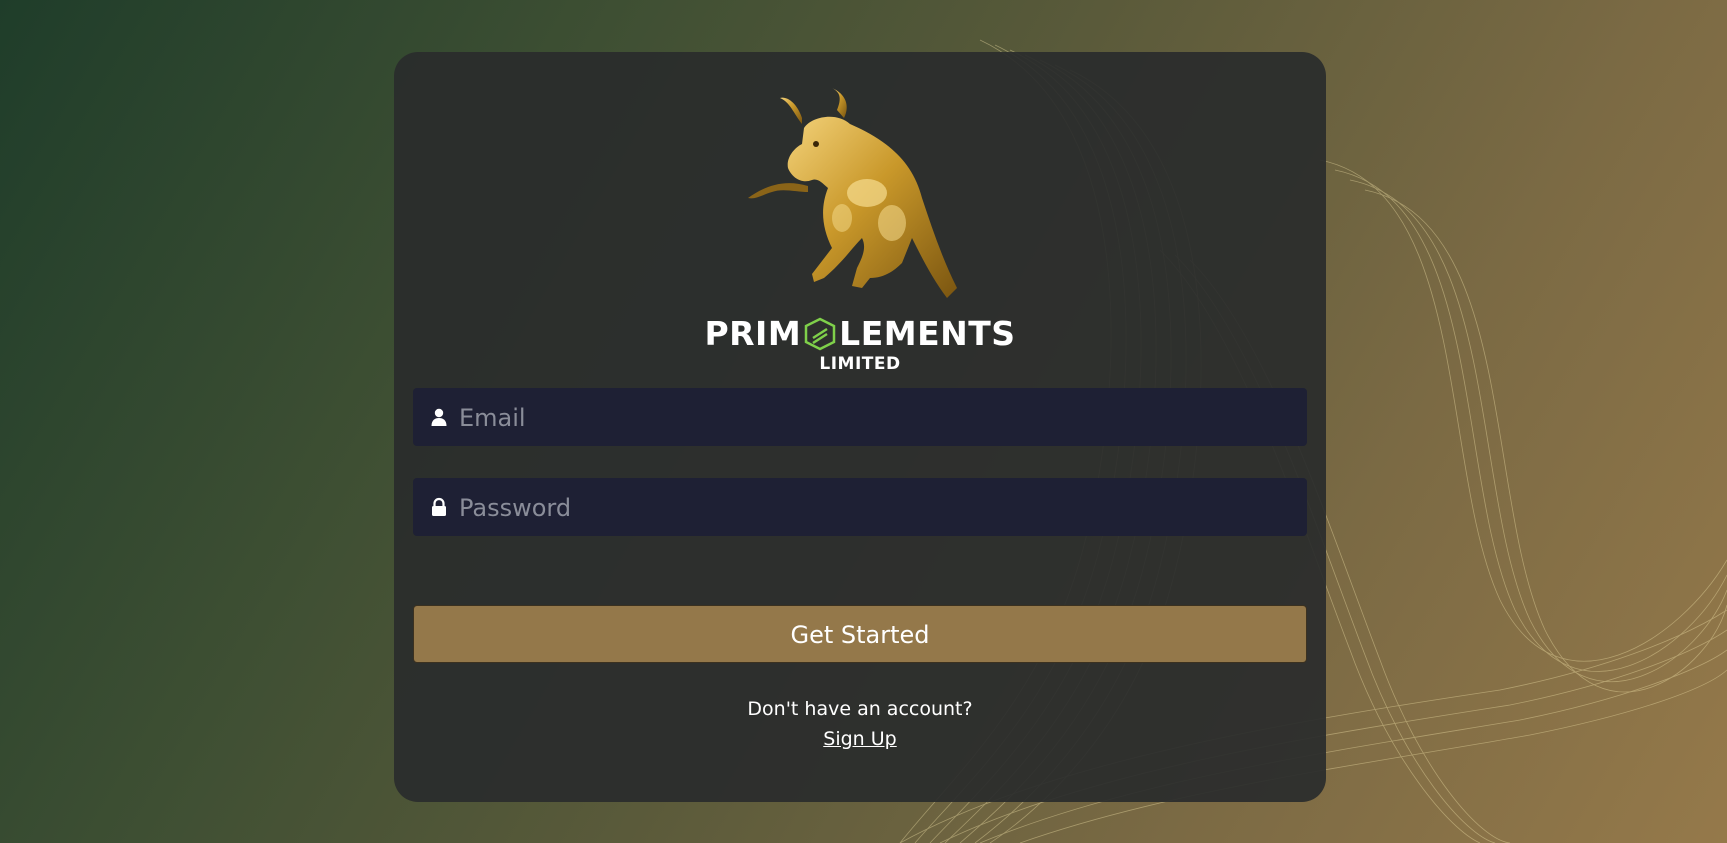 This screenshot has width=1727, height=843. Describe the element at coordinates (860, 739) in the screenshot. I see `signup-link: Sign Up` at that location.